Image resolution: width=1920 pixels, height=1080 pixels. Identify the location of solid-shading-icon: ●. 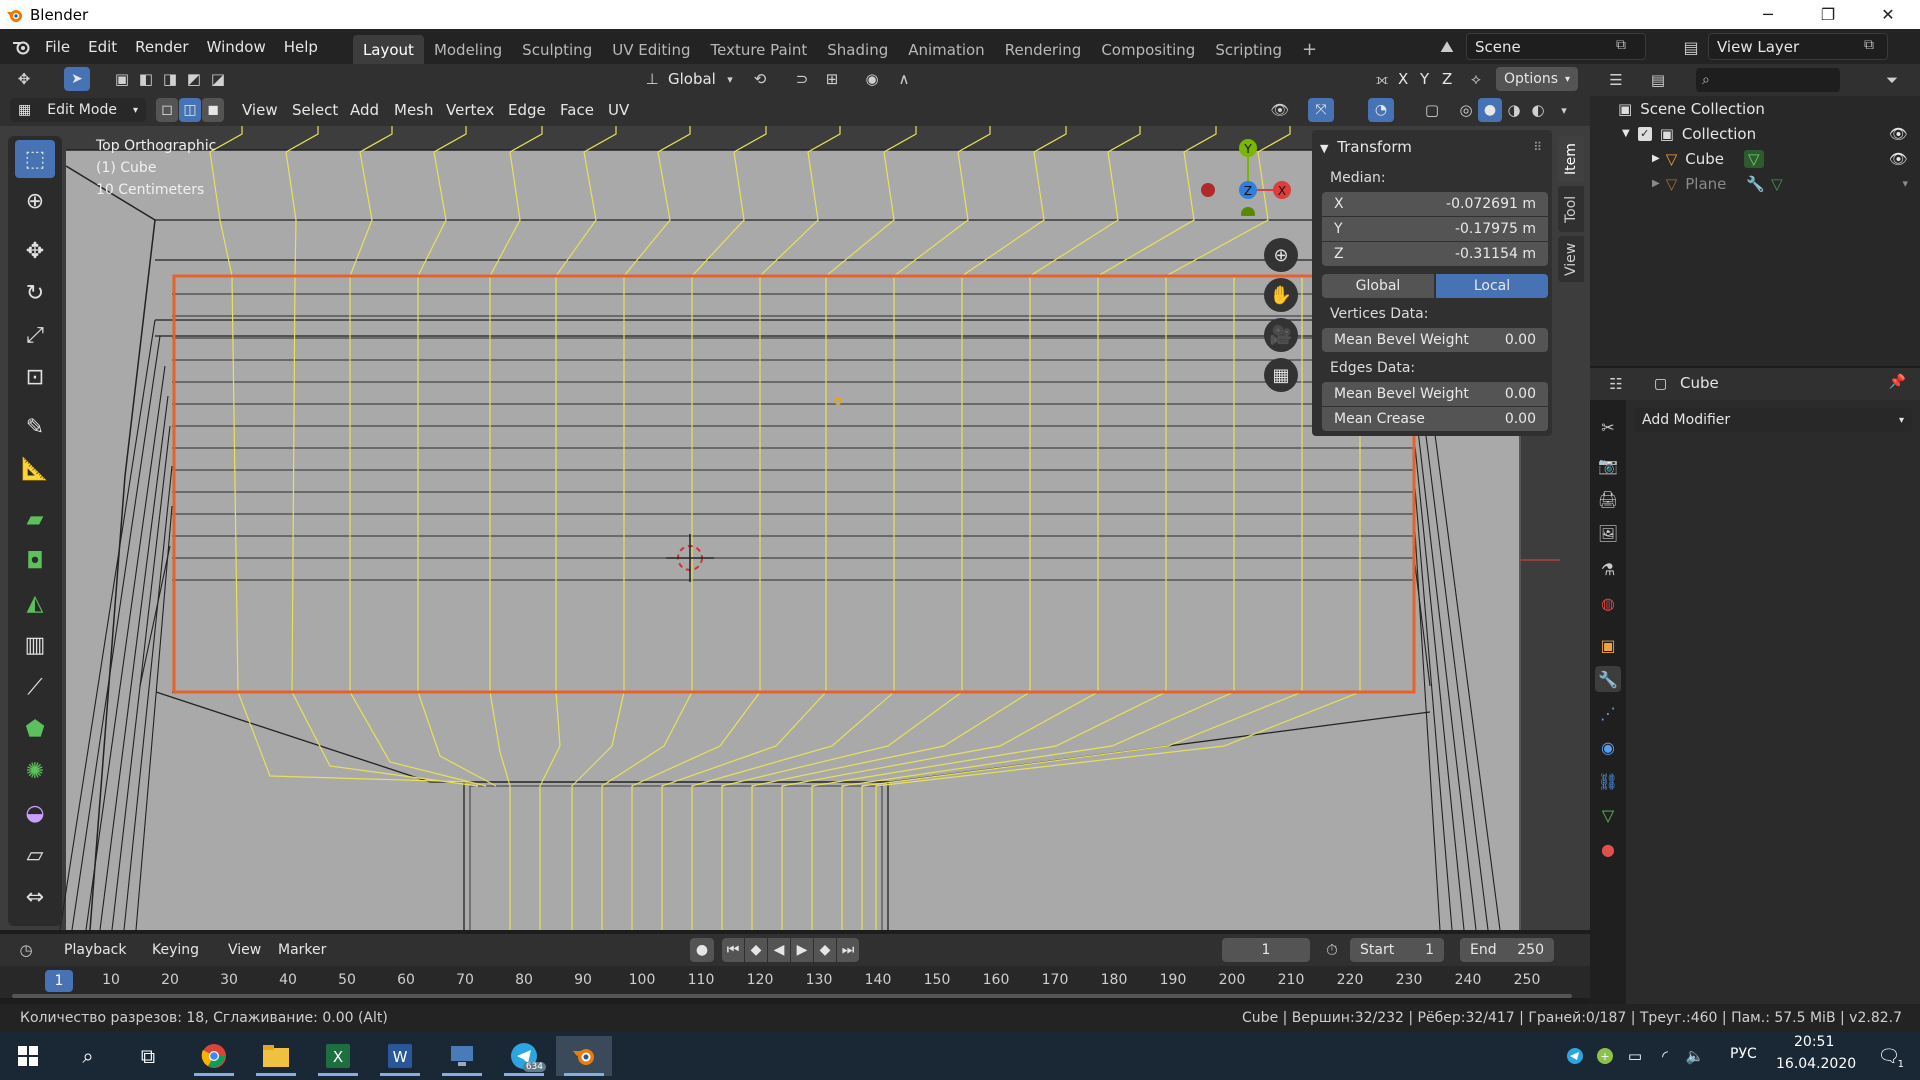
(1490, 110).